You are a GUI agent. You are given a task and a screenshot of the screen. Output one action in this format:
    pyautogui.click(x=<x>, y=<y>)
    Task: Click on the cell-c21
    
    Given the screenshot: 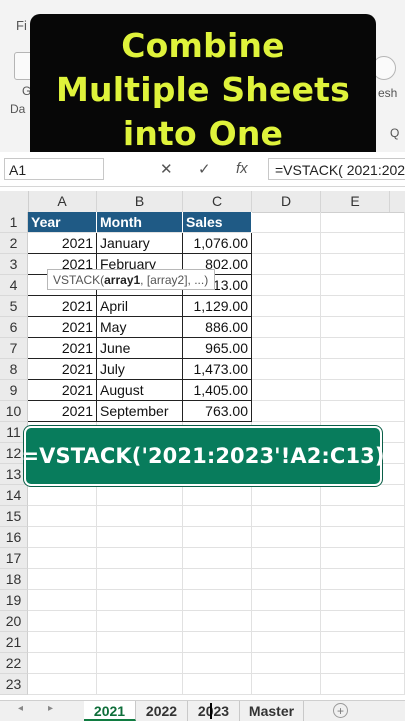 What is the action you would take?
    pyautogui.click(x=217, y=642)
    